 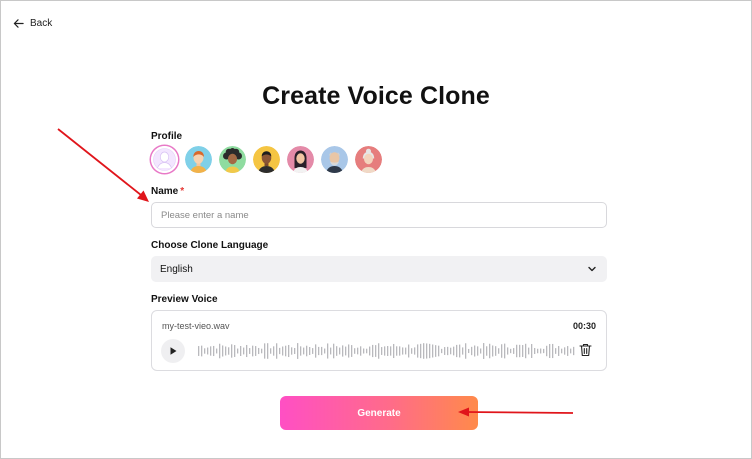 I want to click on back-label: Back, so click(x=41, y=23).